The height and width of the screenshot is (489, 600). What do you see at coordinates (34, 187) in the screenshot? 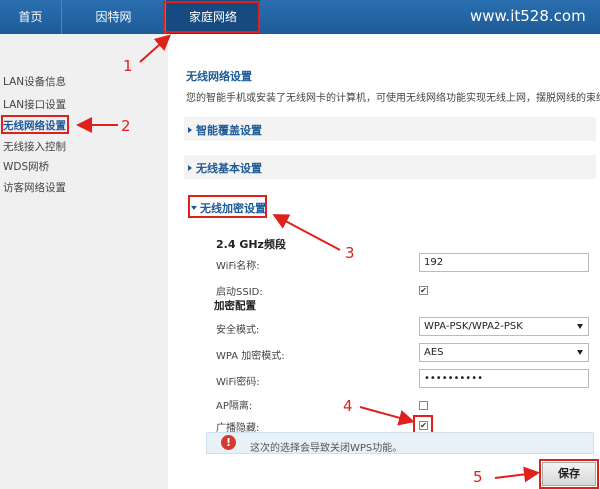
I see `sidebar-item-guest-network: 访客网络设置` at bounding box center [34, 187].